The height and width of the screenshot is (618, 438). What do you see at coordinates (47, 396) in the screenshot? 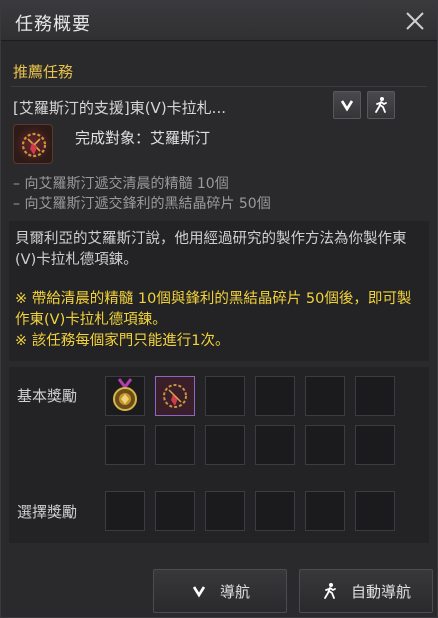
I see `basic-reward-label: 基本獎勵` at bounding box center [47, 396].